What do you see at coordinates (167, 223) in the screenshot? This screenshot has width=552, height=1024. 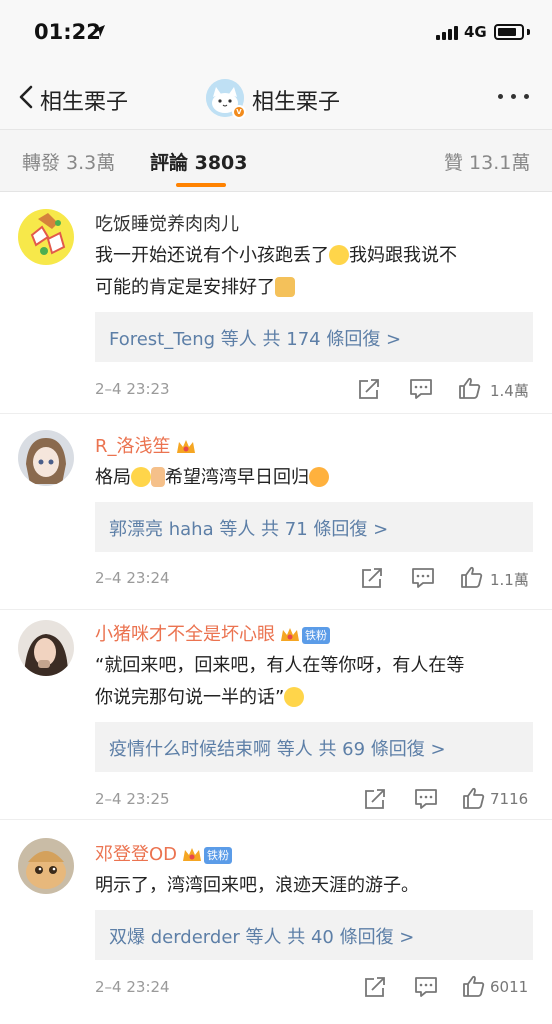 I see `comment-username: 吃饭睡觉养肉肉儿` at bounding box center [167, 223].